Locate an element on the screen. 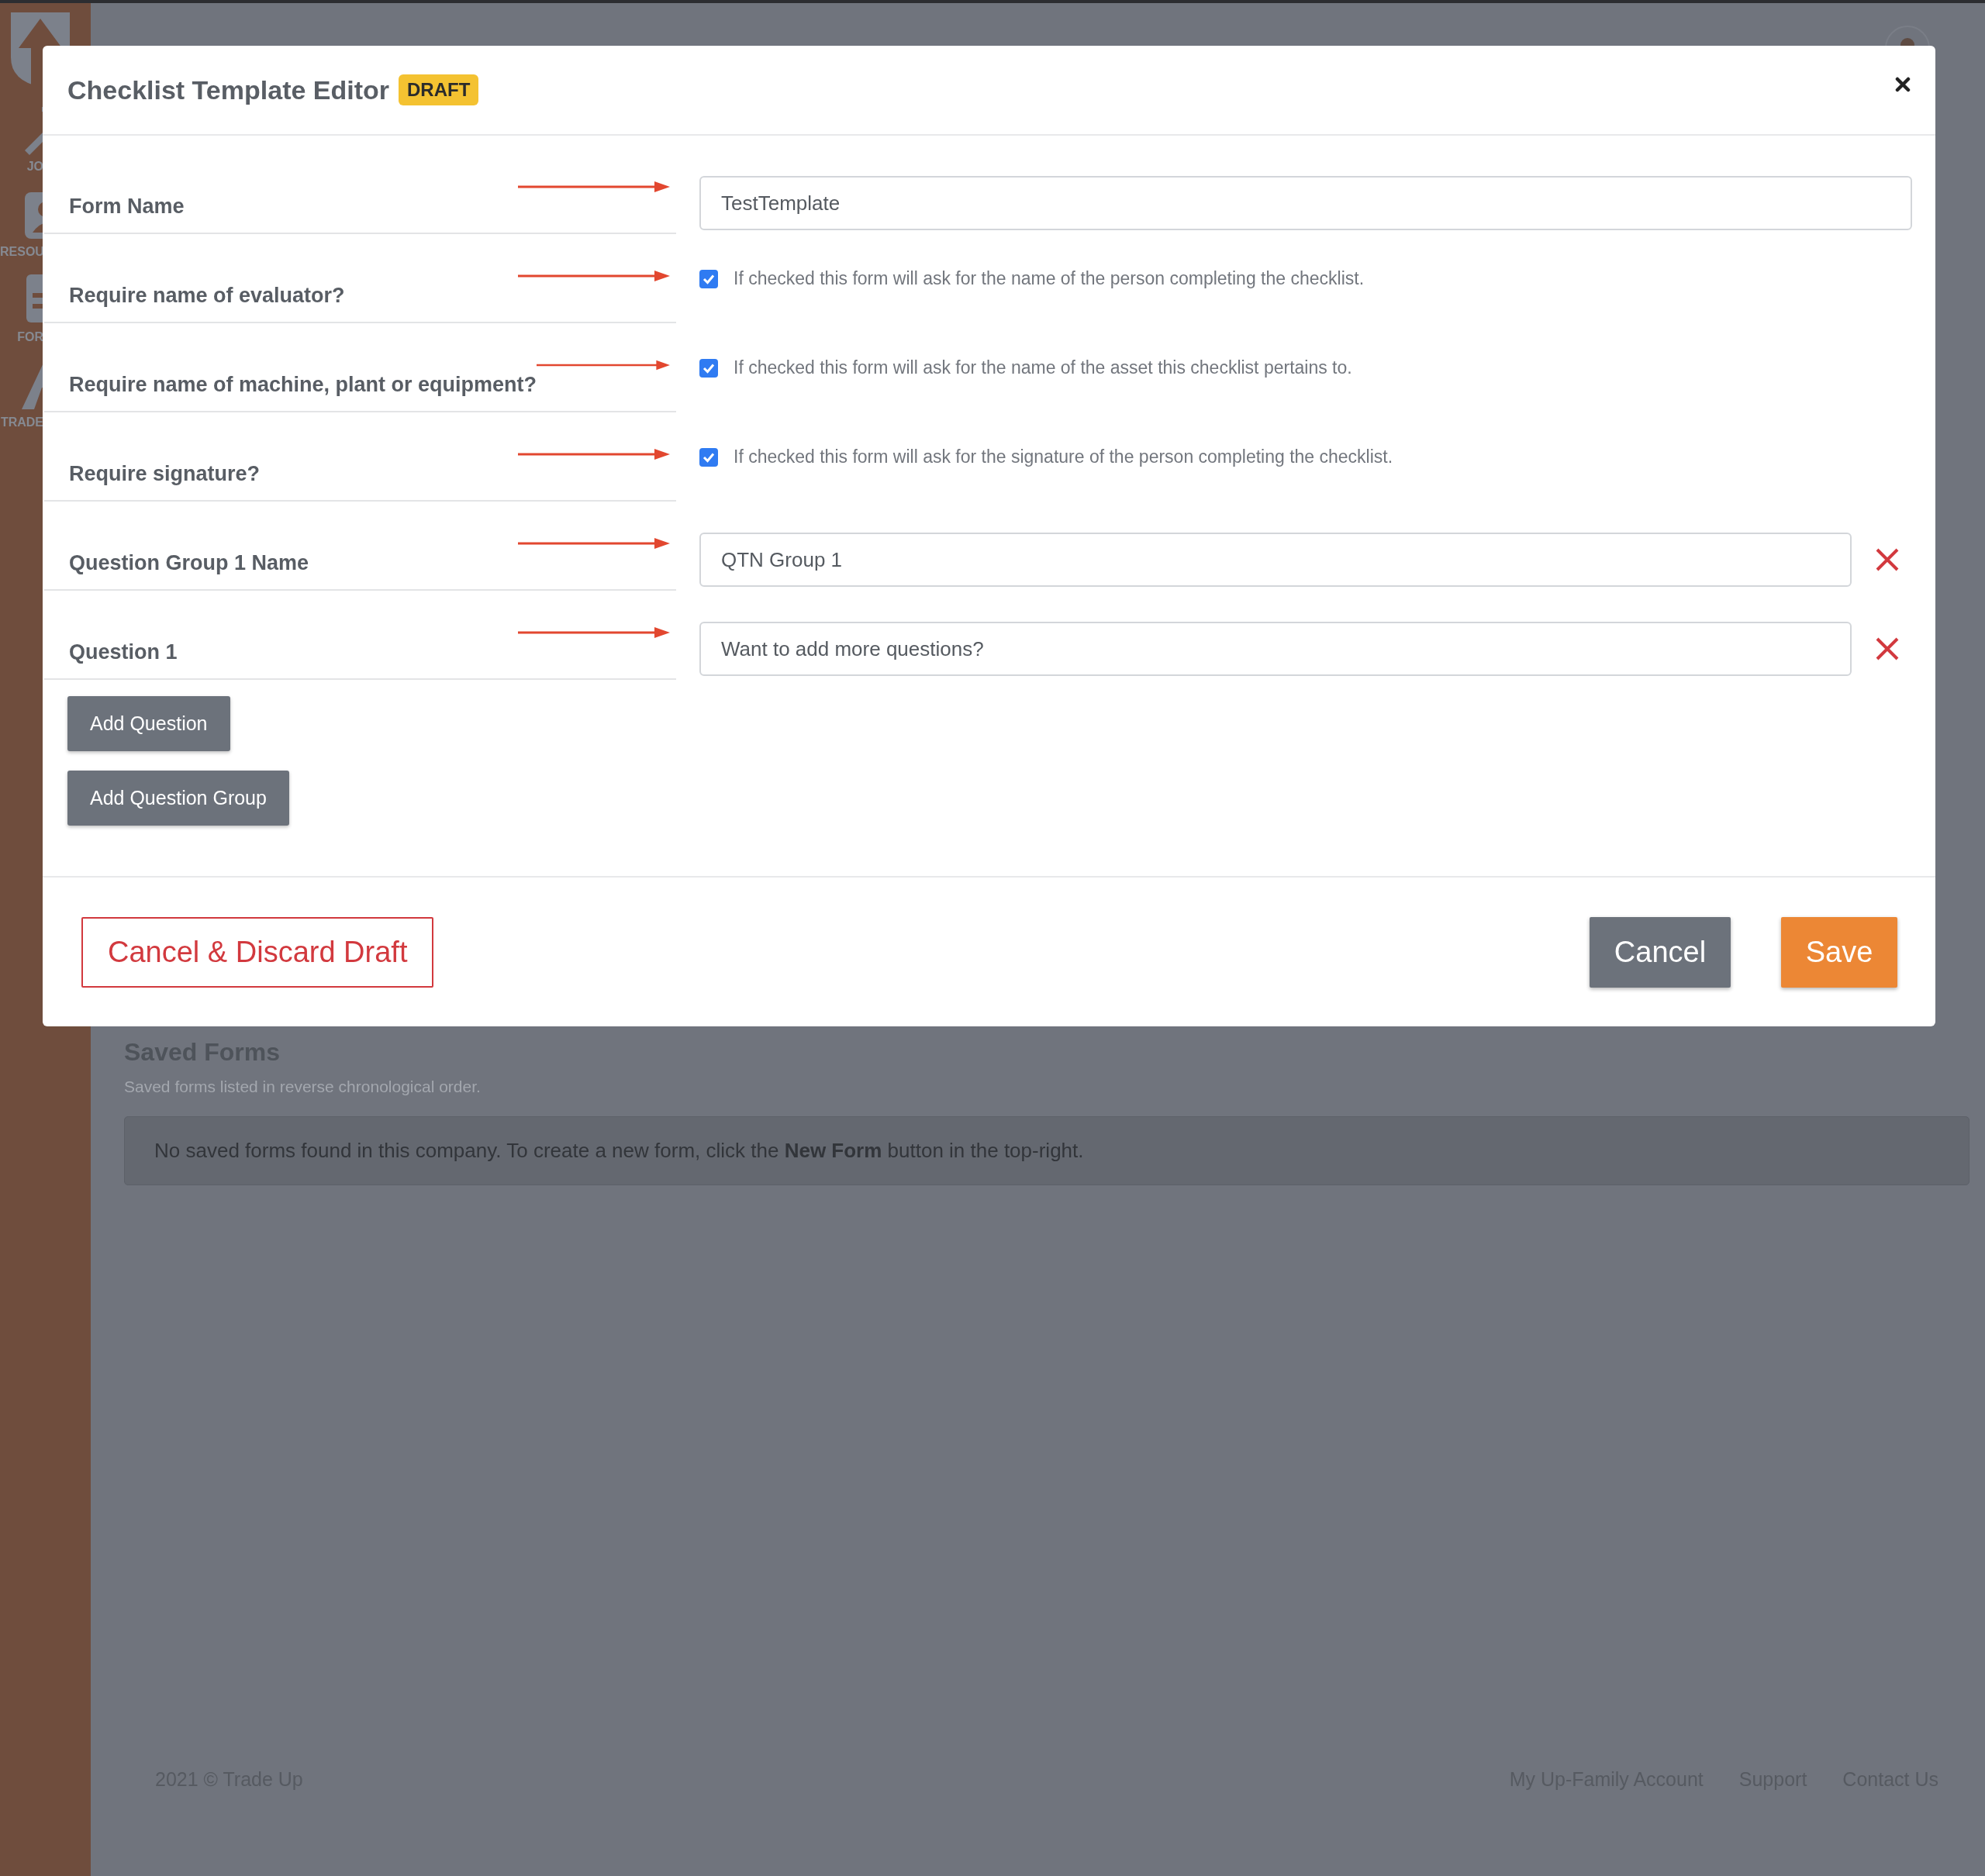  sidebar-label: JO is located at coordinates (21, 167).